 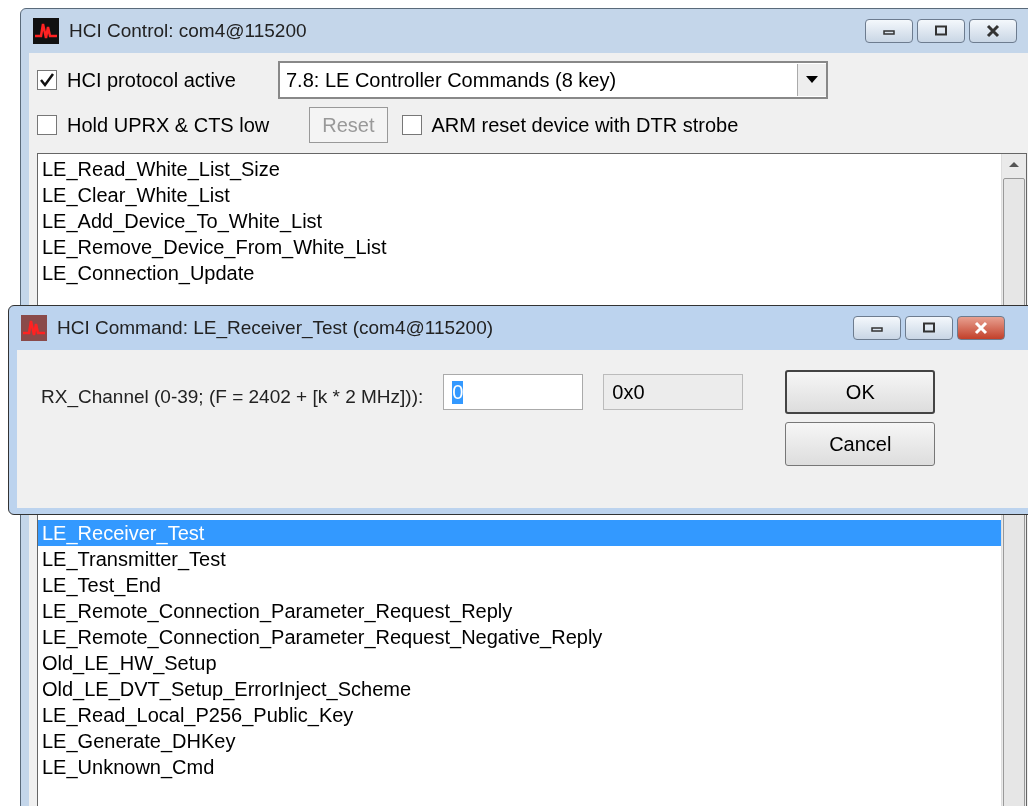 I want to click on cancel-button: Cancel, so click(x=860, y=444).